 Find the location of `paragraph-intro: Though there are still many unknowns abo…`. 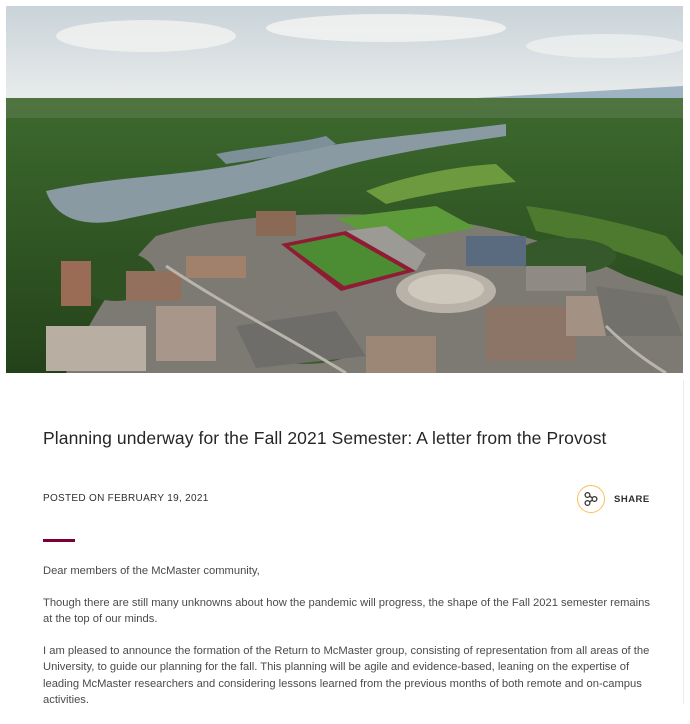

paragraph-intro: Though there are still many unknowns abo… is located at coordinates (346, 611).